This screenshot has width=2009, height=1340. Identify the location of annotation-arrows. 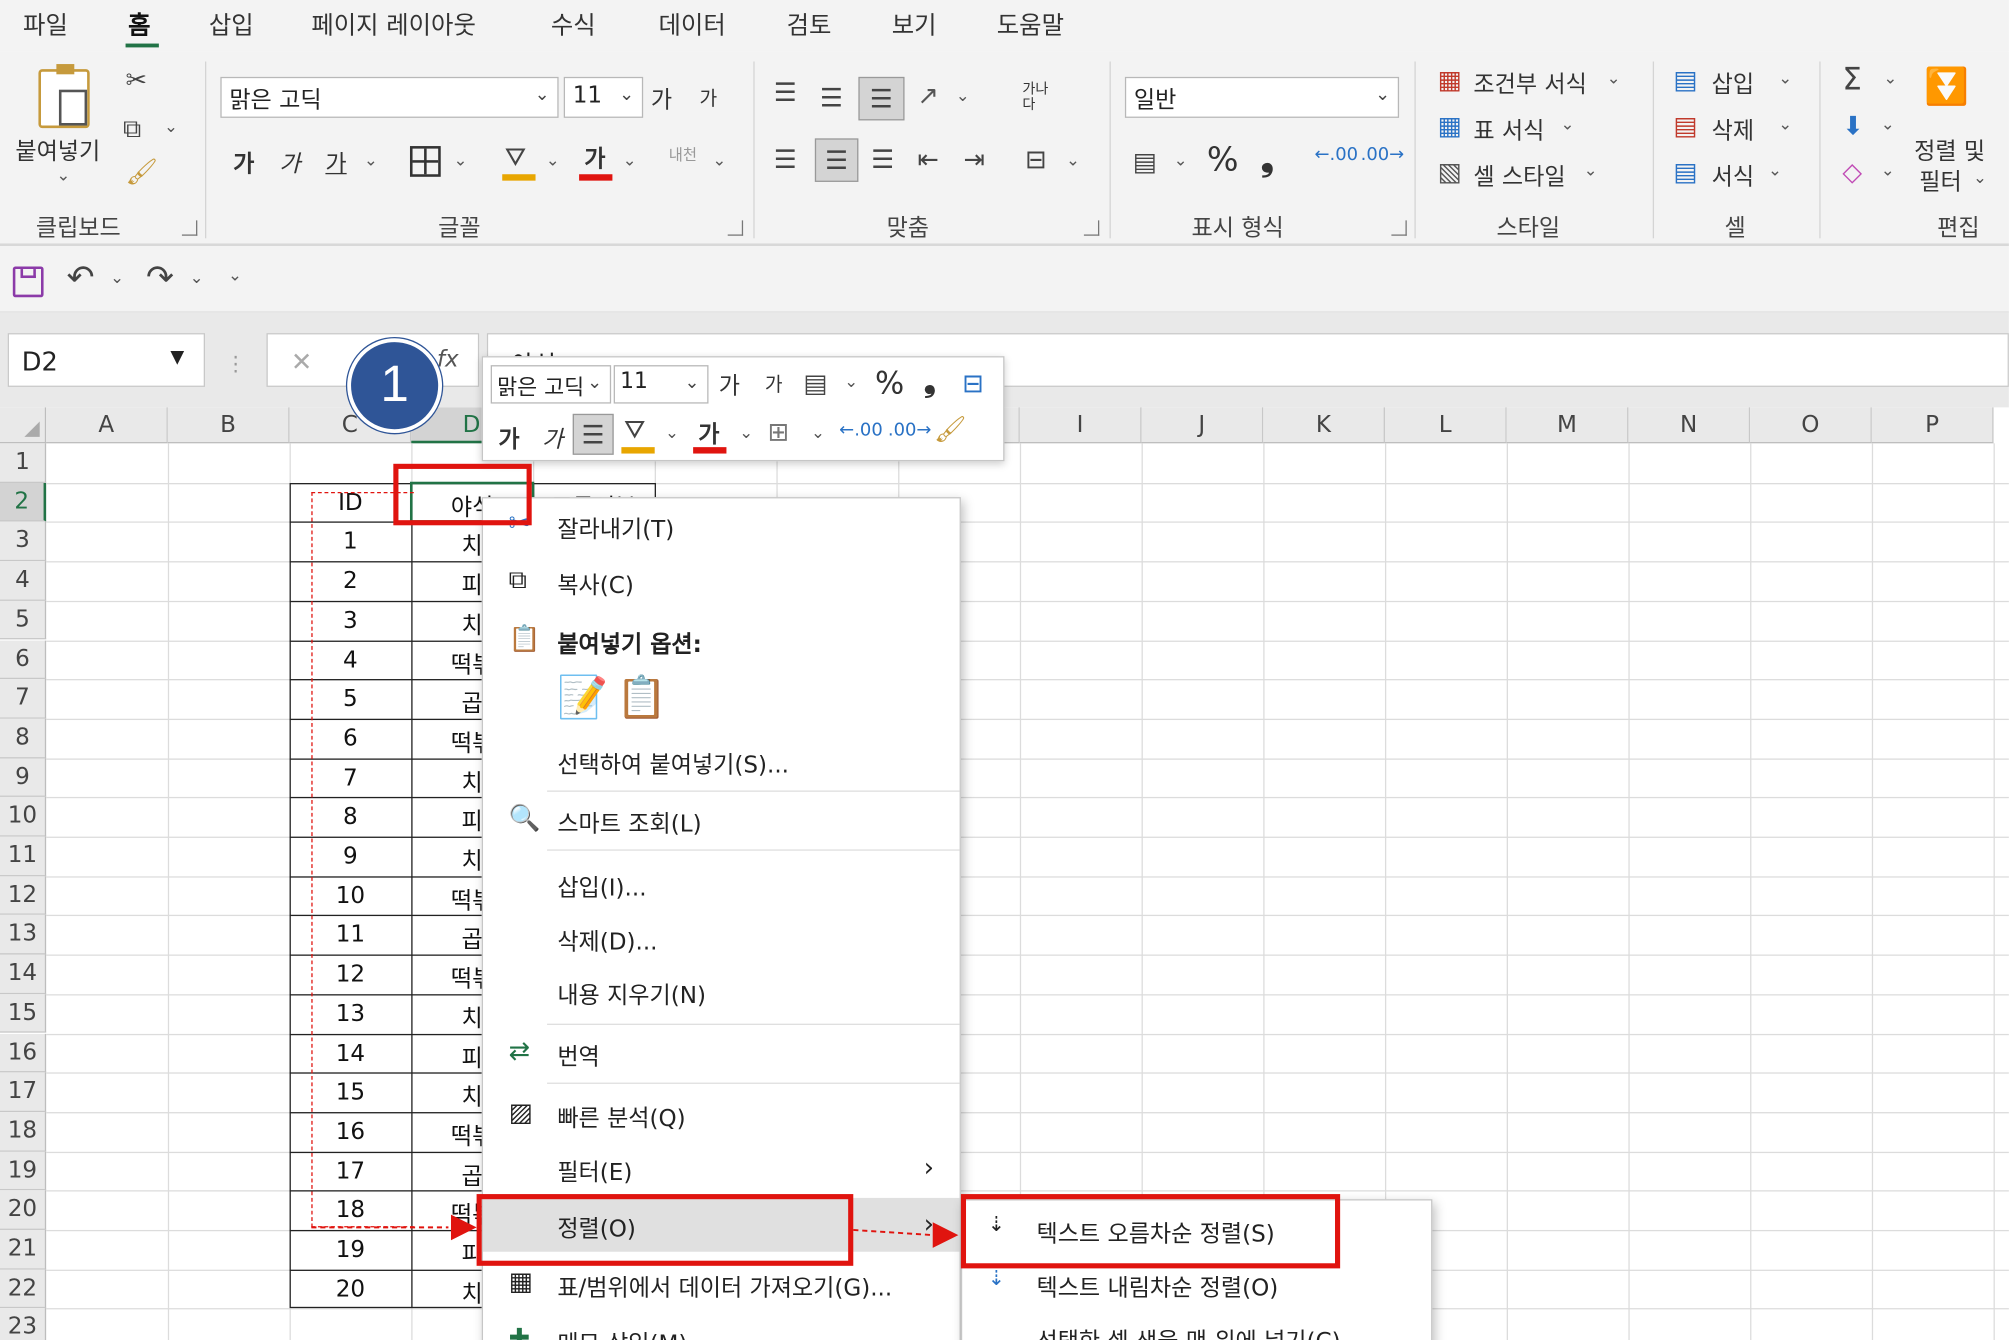
(635, 1231).